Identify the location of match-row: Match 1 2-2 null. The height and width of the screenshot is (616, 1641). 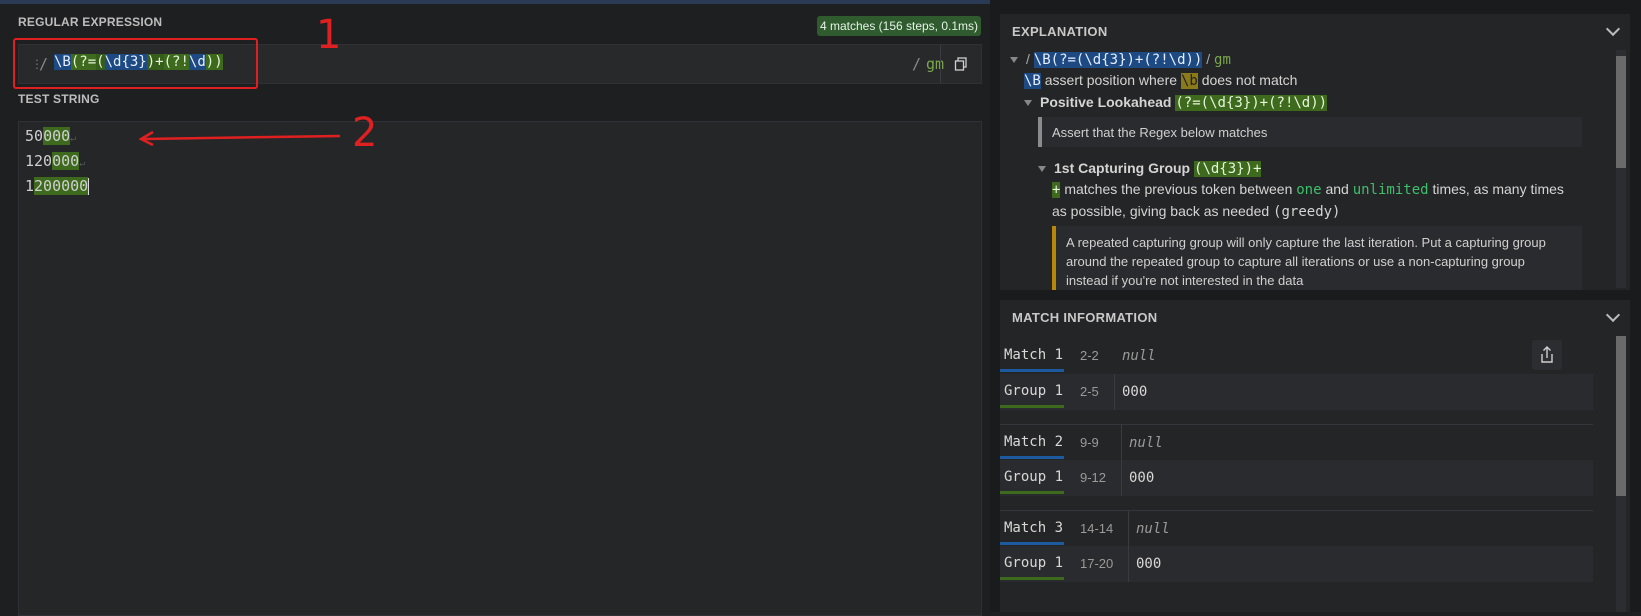
(1296, 356).